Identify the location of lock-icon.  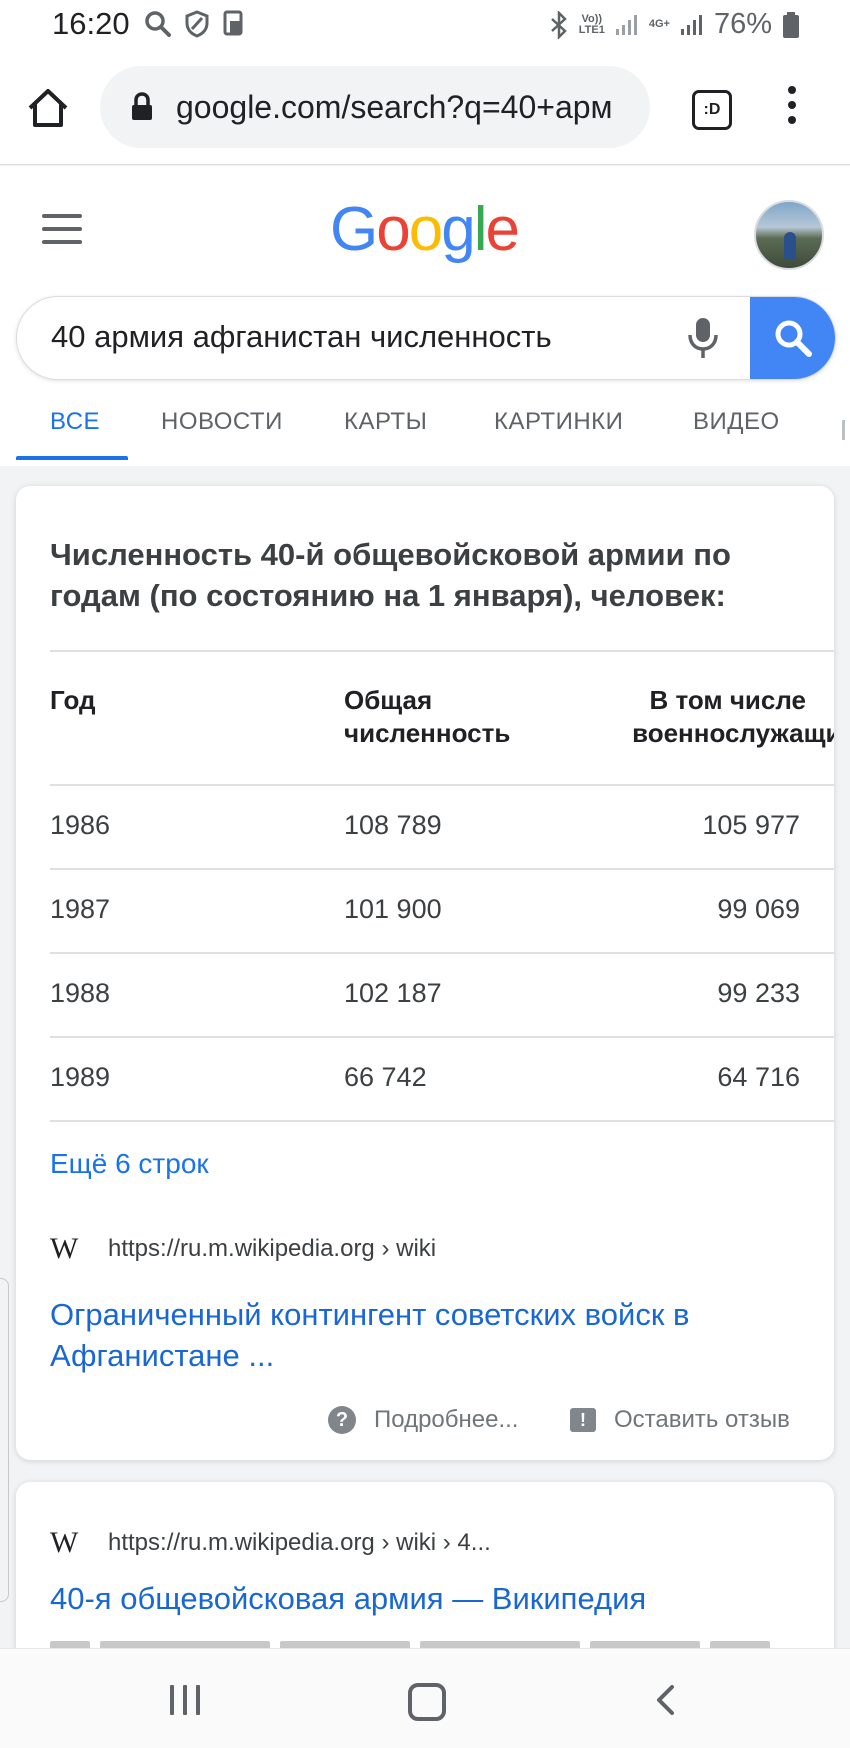
(142, 106).